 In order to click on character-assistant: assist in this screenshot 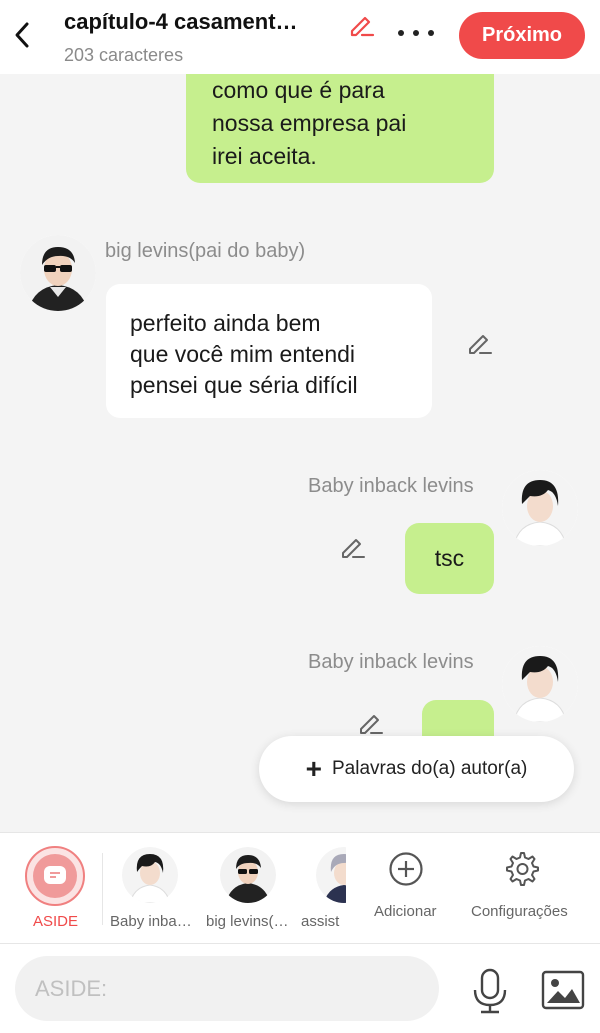, I will do `click(322, 889)`.